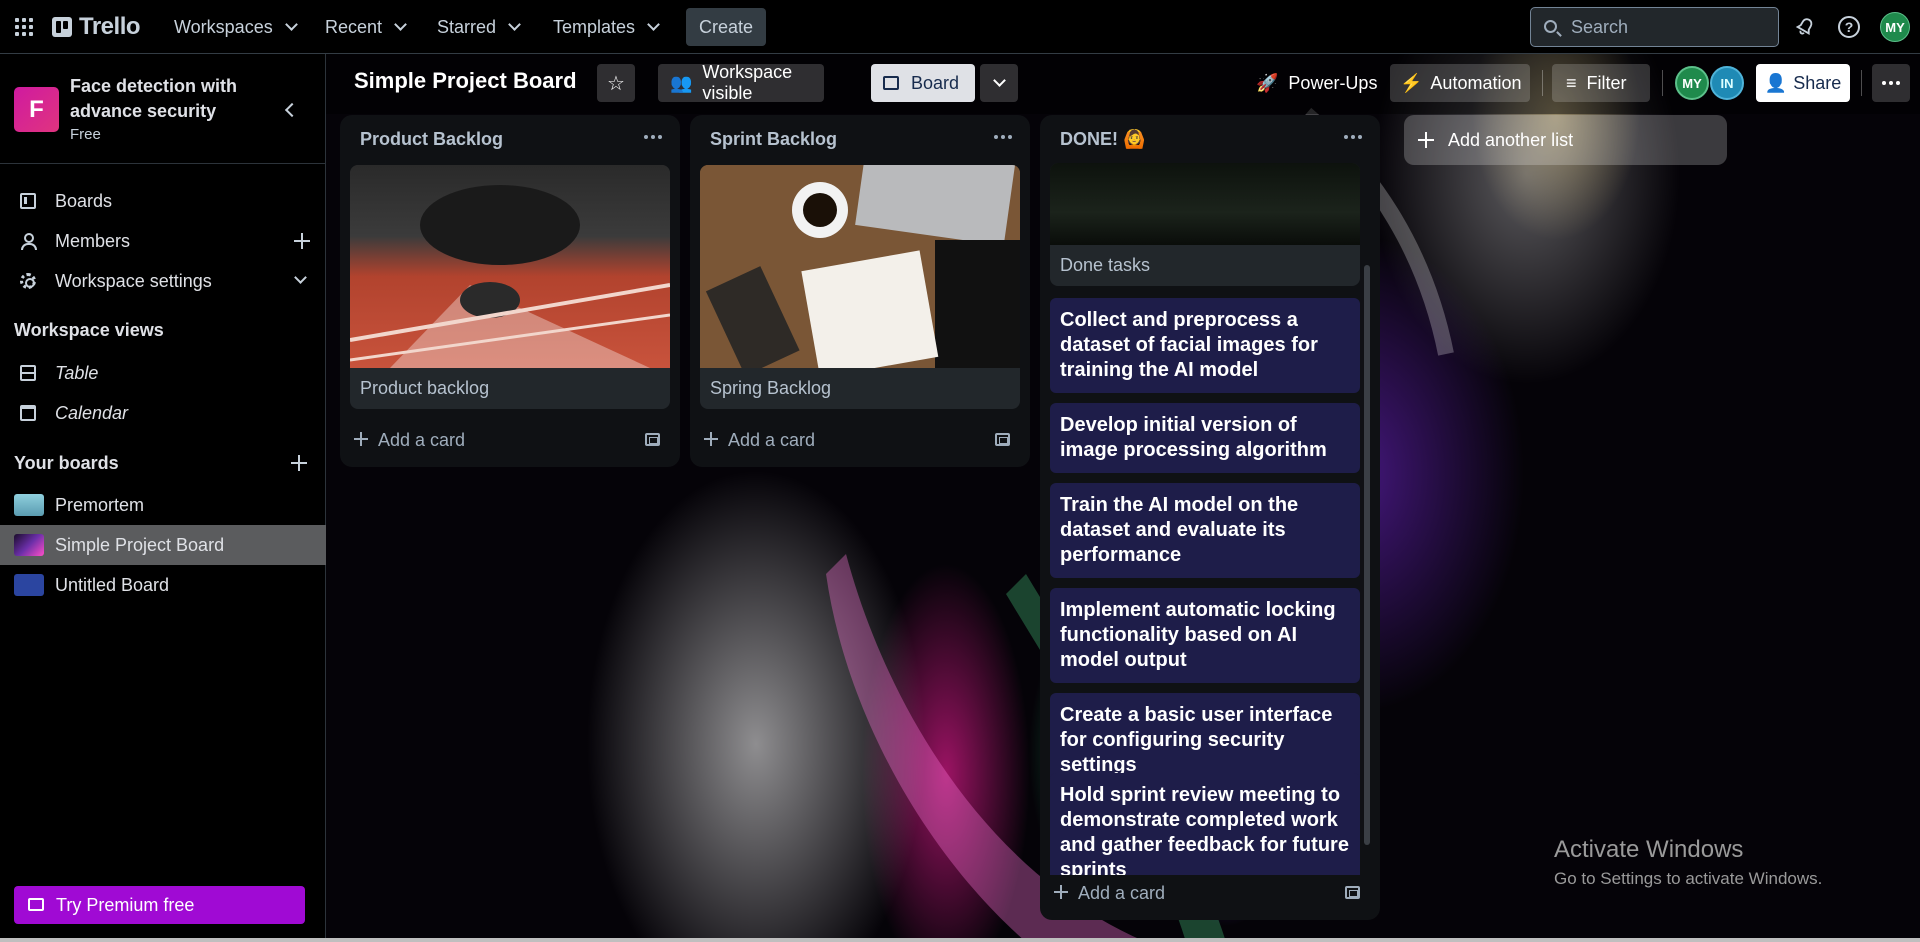  What do you see at coordinates (159, 905) in the screenshot?
I see `try-premium-button: Try Premium free` at bounding box center [159, 905].